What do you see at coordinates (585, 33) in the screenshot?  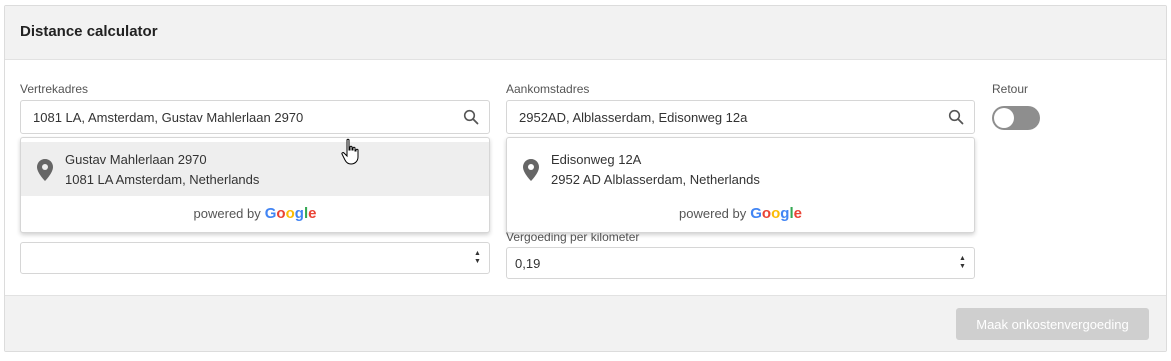 I see `card-header: Distance calculator` at bounding box center [585, 33].